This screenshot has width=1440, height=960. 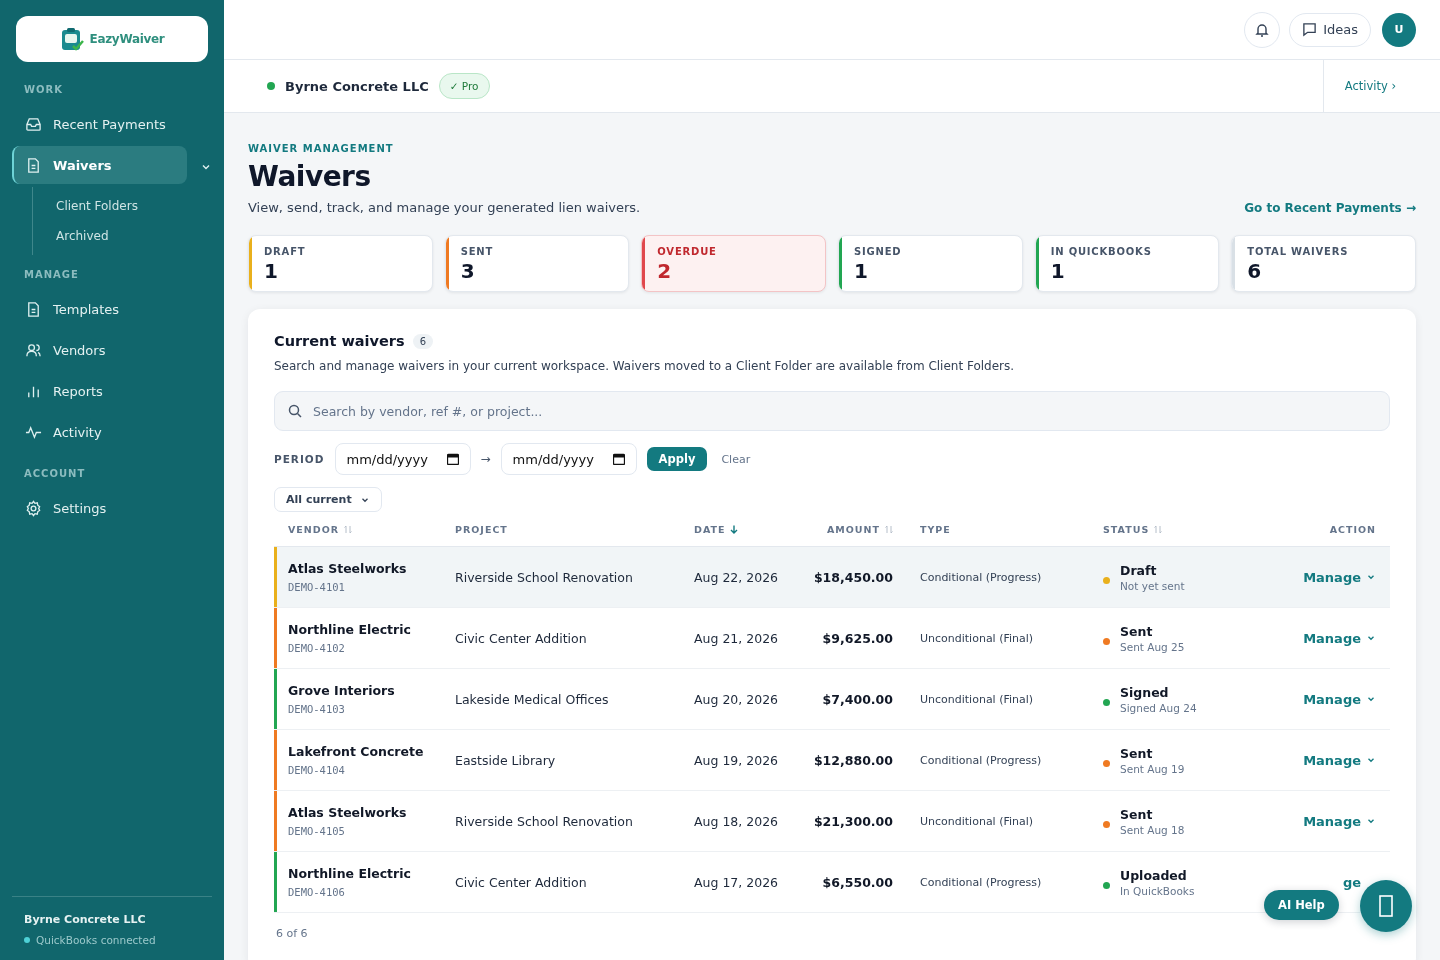 I want to click on column-header: VENDOR, so click(x=320, y=529).